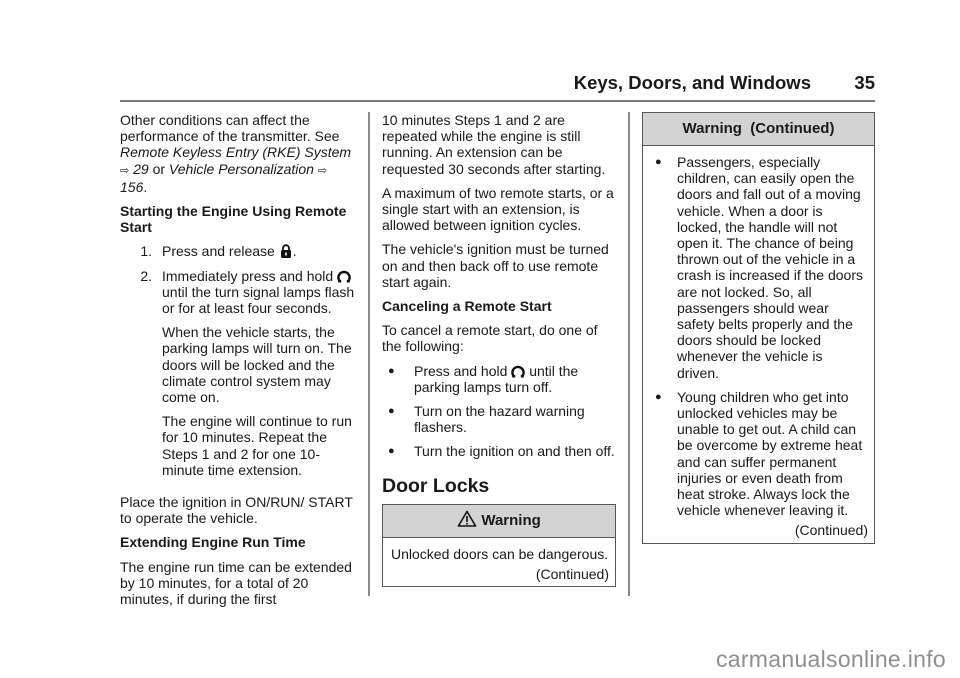  Describe the element at coordinates (285, 251) in the screenshot. I see `lock-icon` at that location.